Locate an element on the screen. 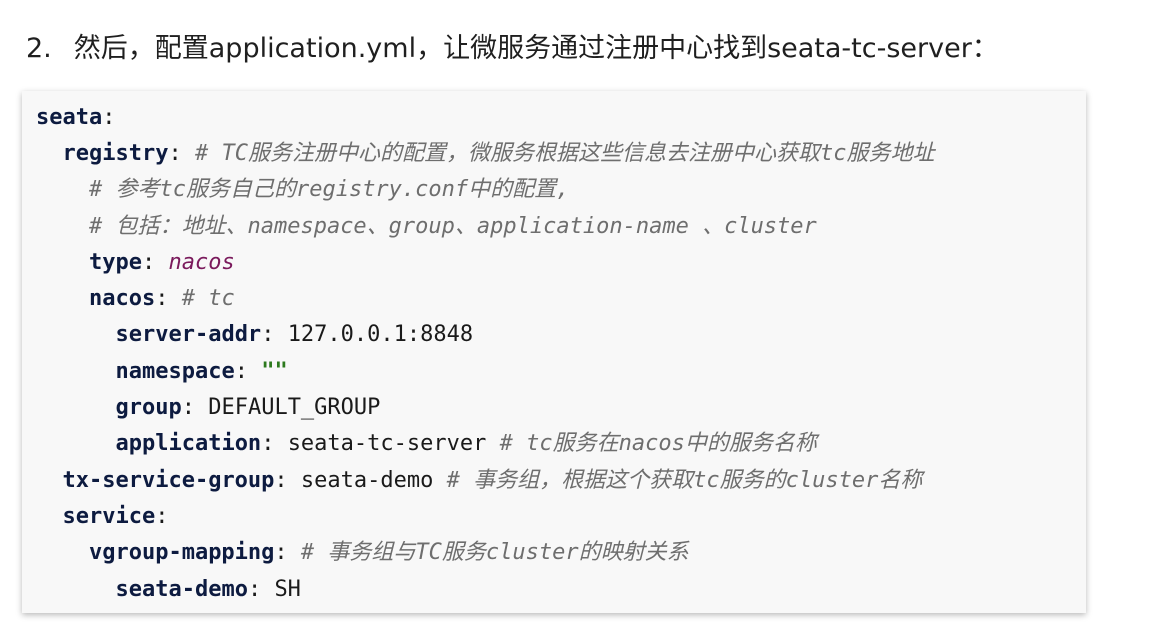 The height and width of the screenshot is (644, 1170). code-line-nacos: nacos: # tc is located at coordinates (135, 299).